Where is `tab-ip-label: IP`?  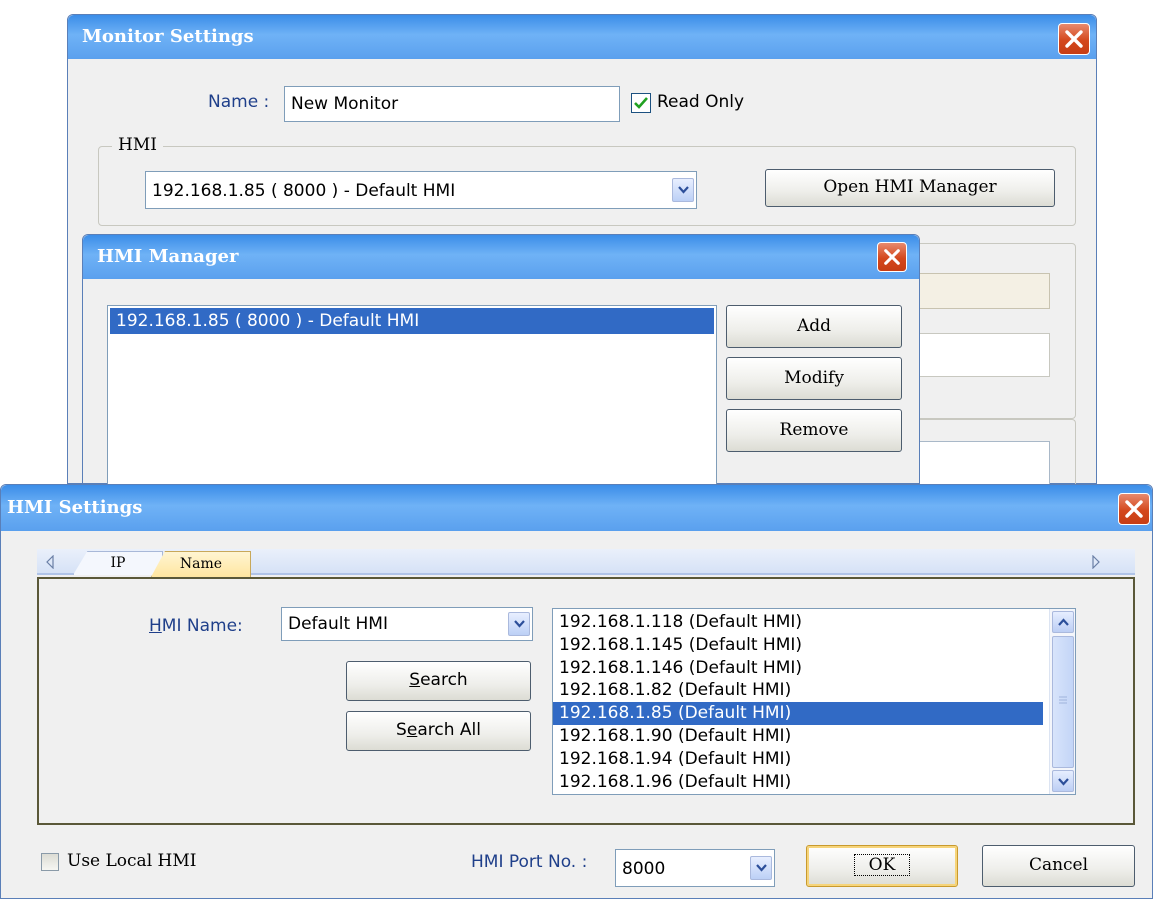
tab-ip-label: IP is located at coordinates (118, 563).